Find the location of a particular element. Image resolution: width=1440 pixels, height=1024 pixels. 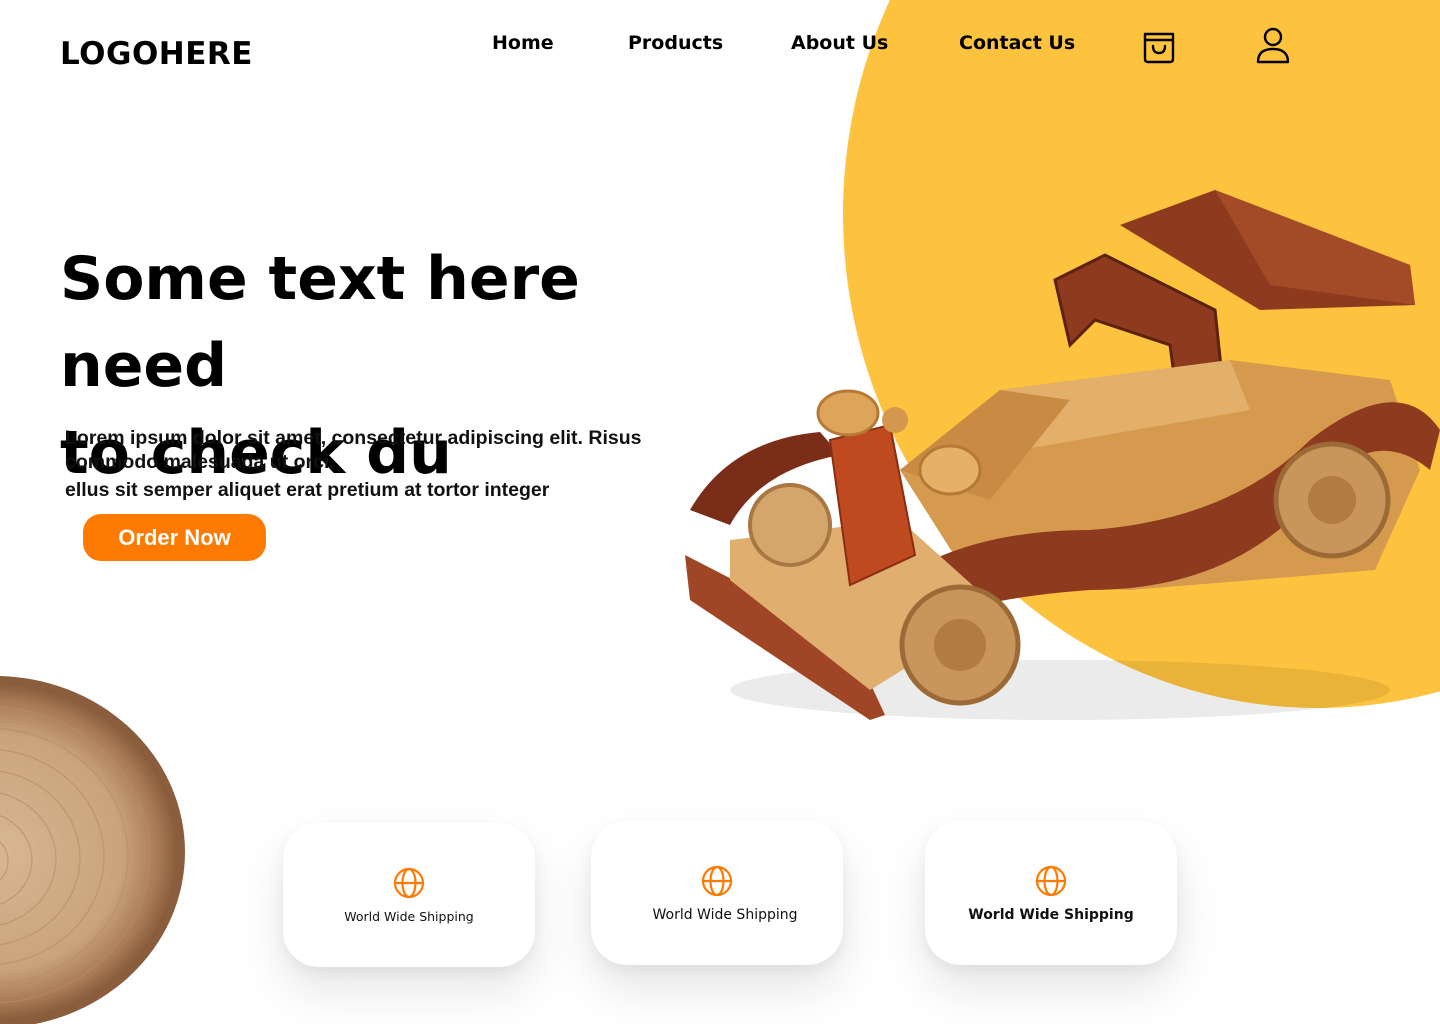

feature-card-shipping-3: World Wide Shipping is located at coordinates (1051, 893).